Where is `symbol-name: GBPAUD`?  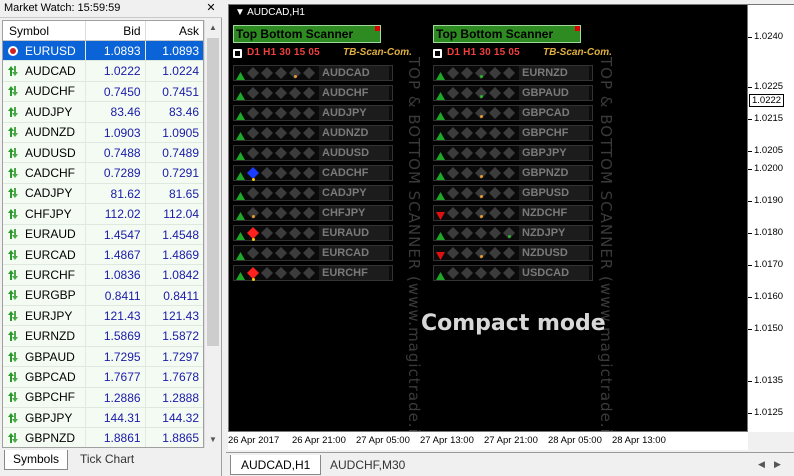
symbol-name: GBPAUD is located at coordinates (50, 356).